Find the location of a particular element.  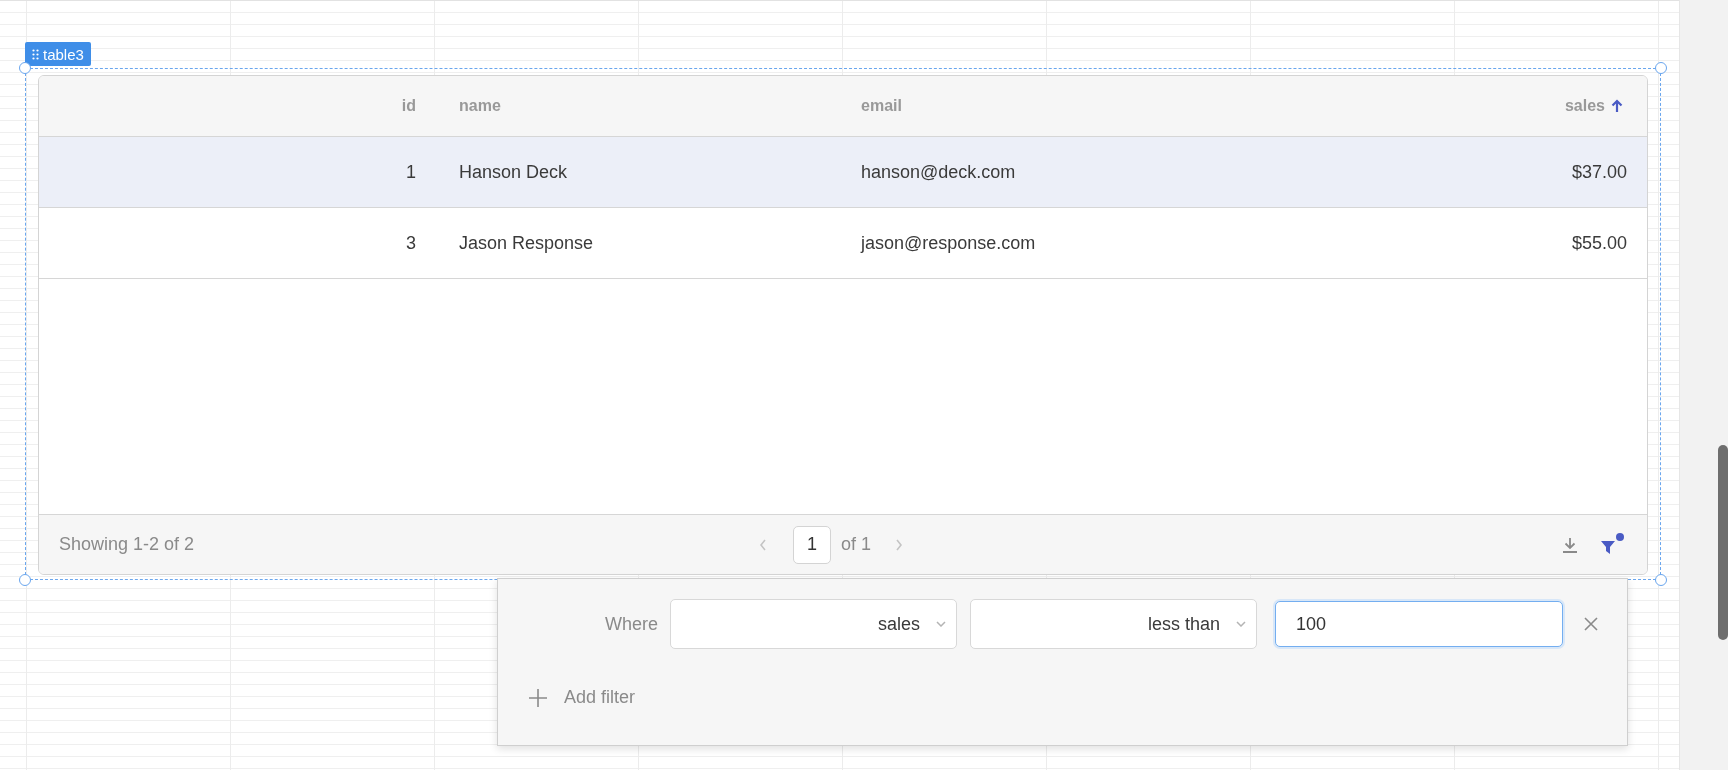

table-cell: 1 is located at coordinates (411, 172).